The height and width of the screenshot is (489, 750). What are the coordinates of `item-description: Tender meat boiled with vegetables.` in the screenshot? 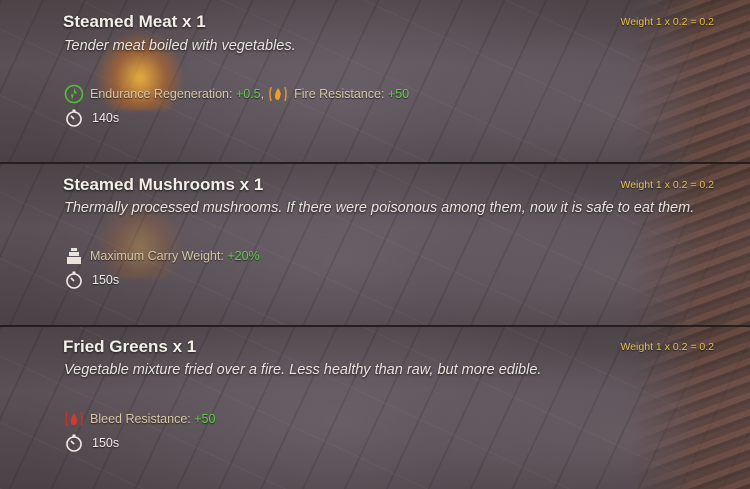 It's located at (180, 46).